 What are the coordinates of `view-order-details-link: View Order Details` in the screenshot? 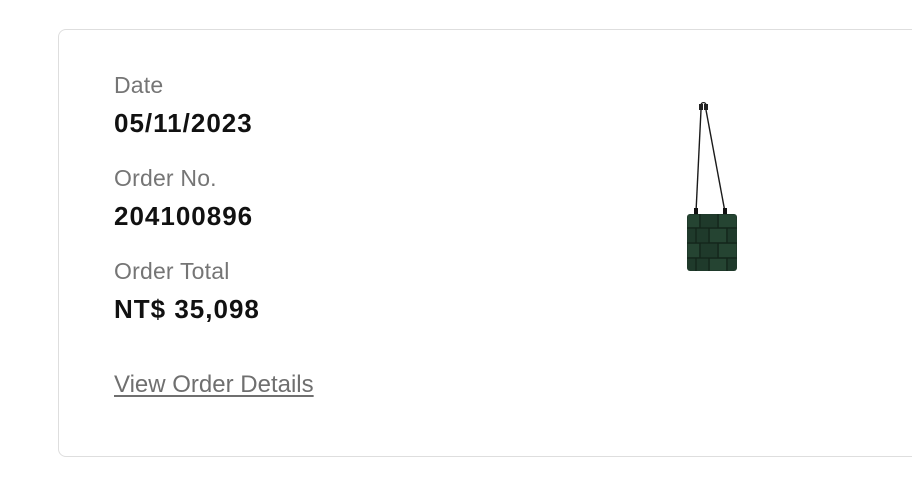 It's located at (214, 385).